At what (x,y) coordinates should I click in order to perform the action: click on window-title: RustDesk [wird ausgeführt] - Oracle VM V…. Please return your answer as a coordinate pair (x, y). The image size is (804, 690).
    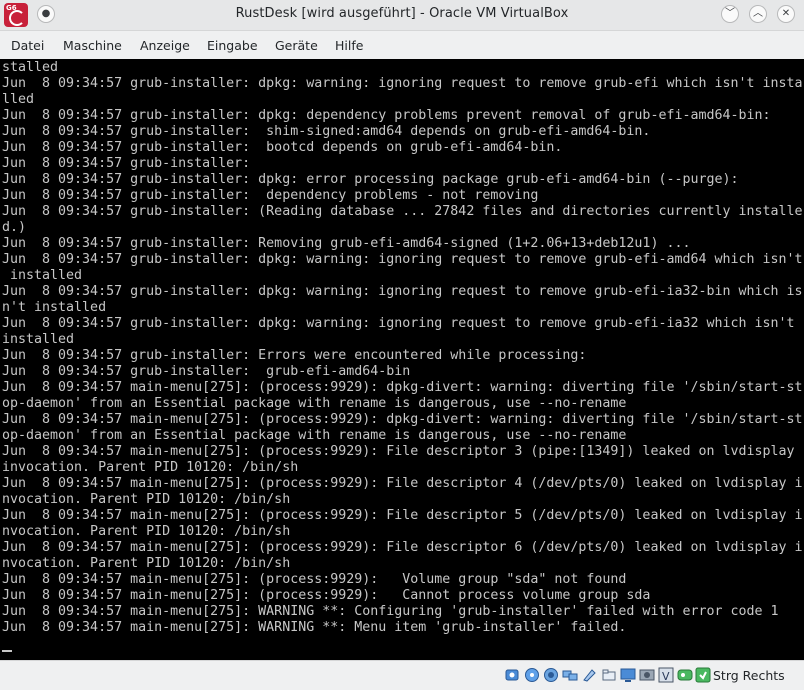
    Looking at the image, I should click on (402, 13).